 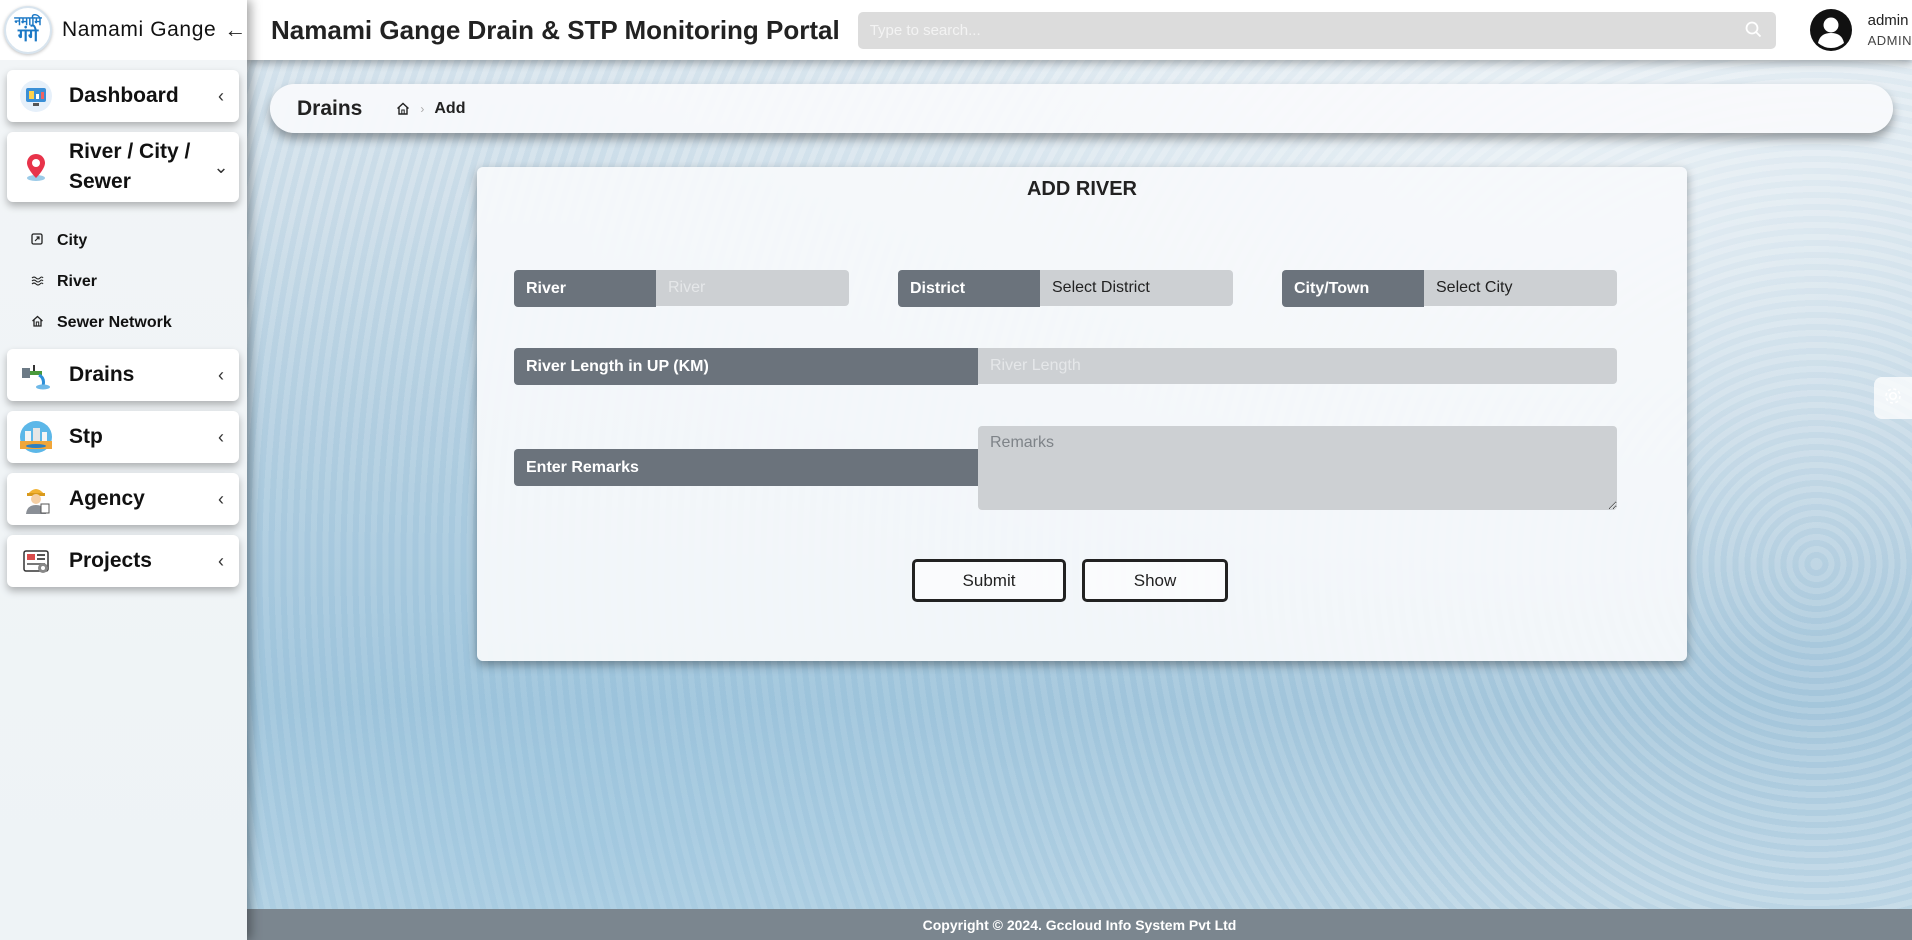 What do you see at coordinates (1297, 468) in the screenshot?
I see `remarks-textarea` at bounding box center [1297, 468].